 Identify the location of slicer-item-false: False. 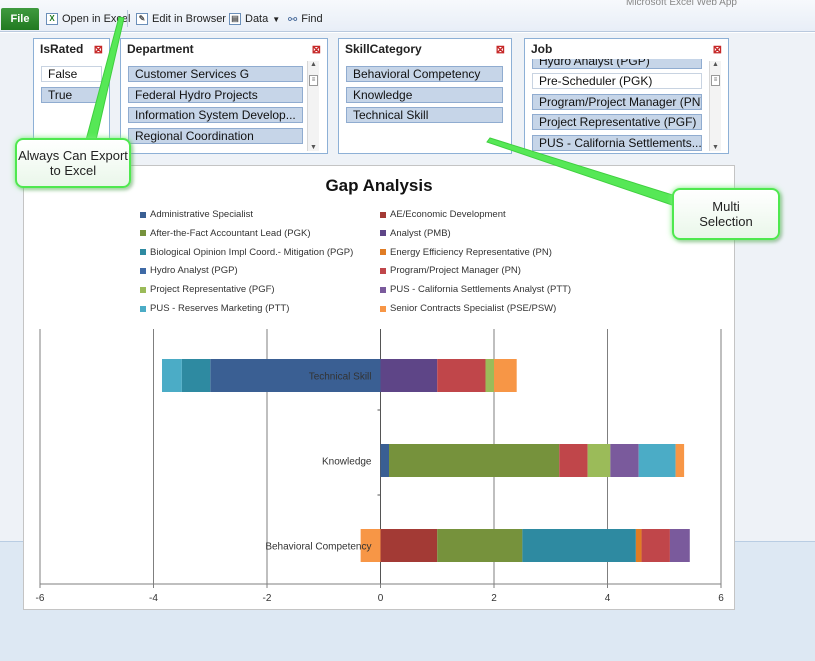
(71, 74).